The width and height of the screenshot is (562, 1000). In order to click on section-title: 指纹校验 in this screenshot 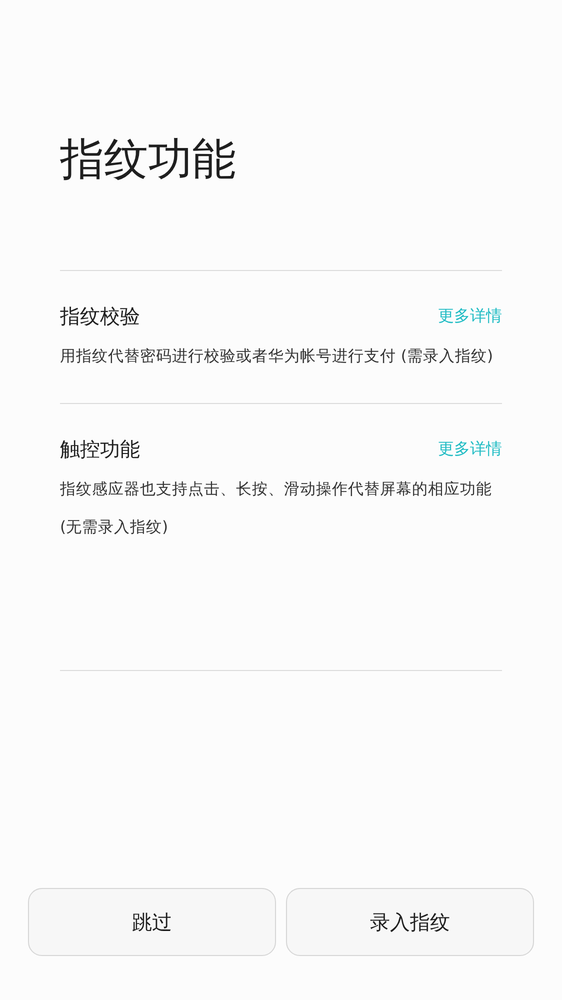, I will do `click(100, 316)`.